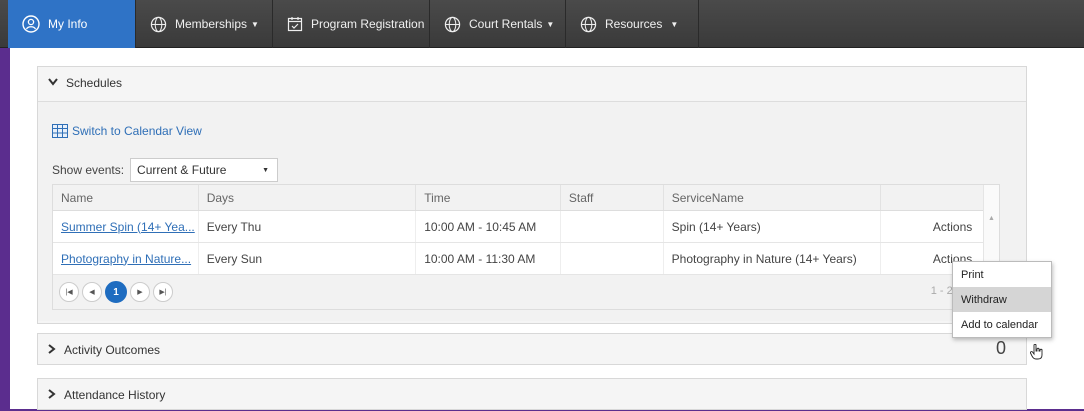  I want to click on show-events-filter: Show events: Current & Future ▼, so click(165, 170).